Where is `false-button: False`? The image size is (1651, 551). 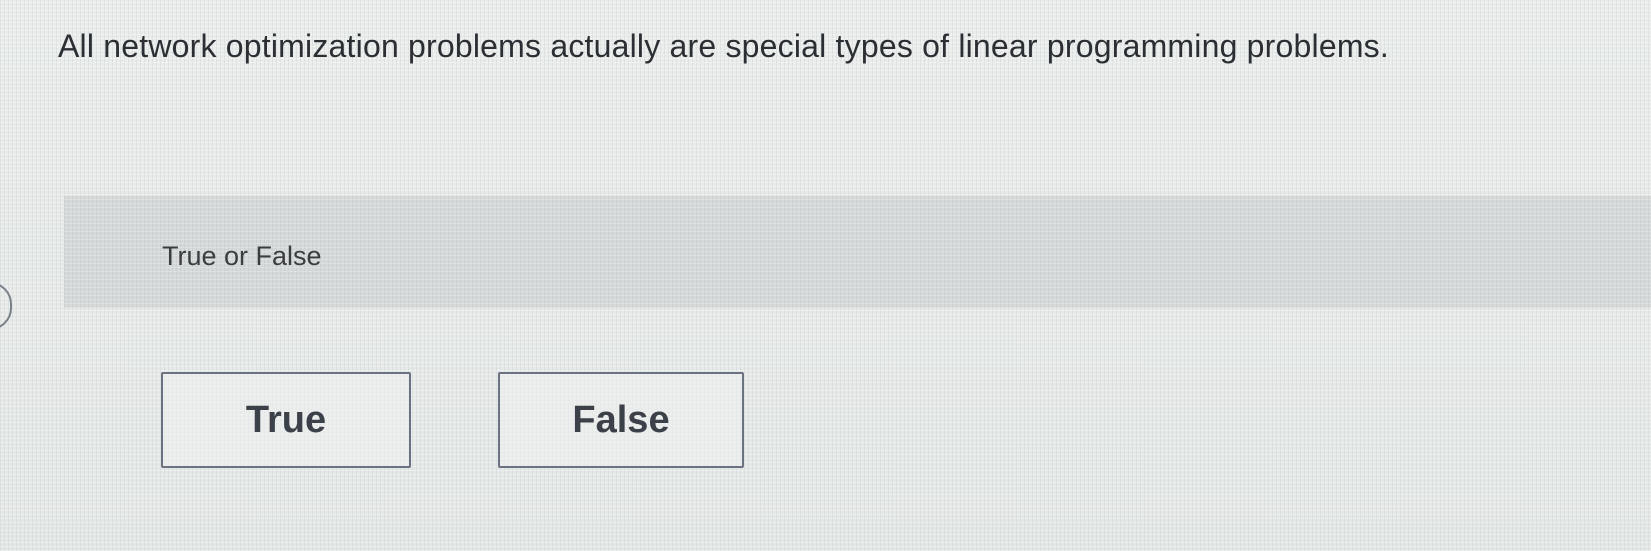
false-button: False is located at coordinates (621, 420).